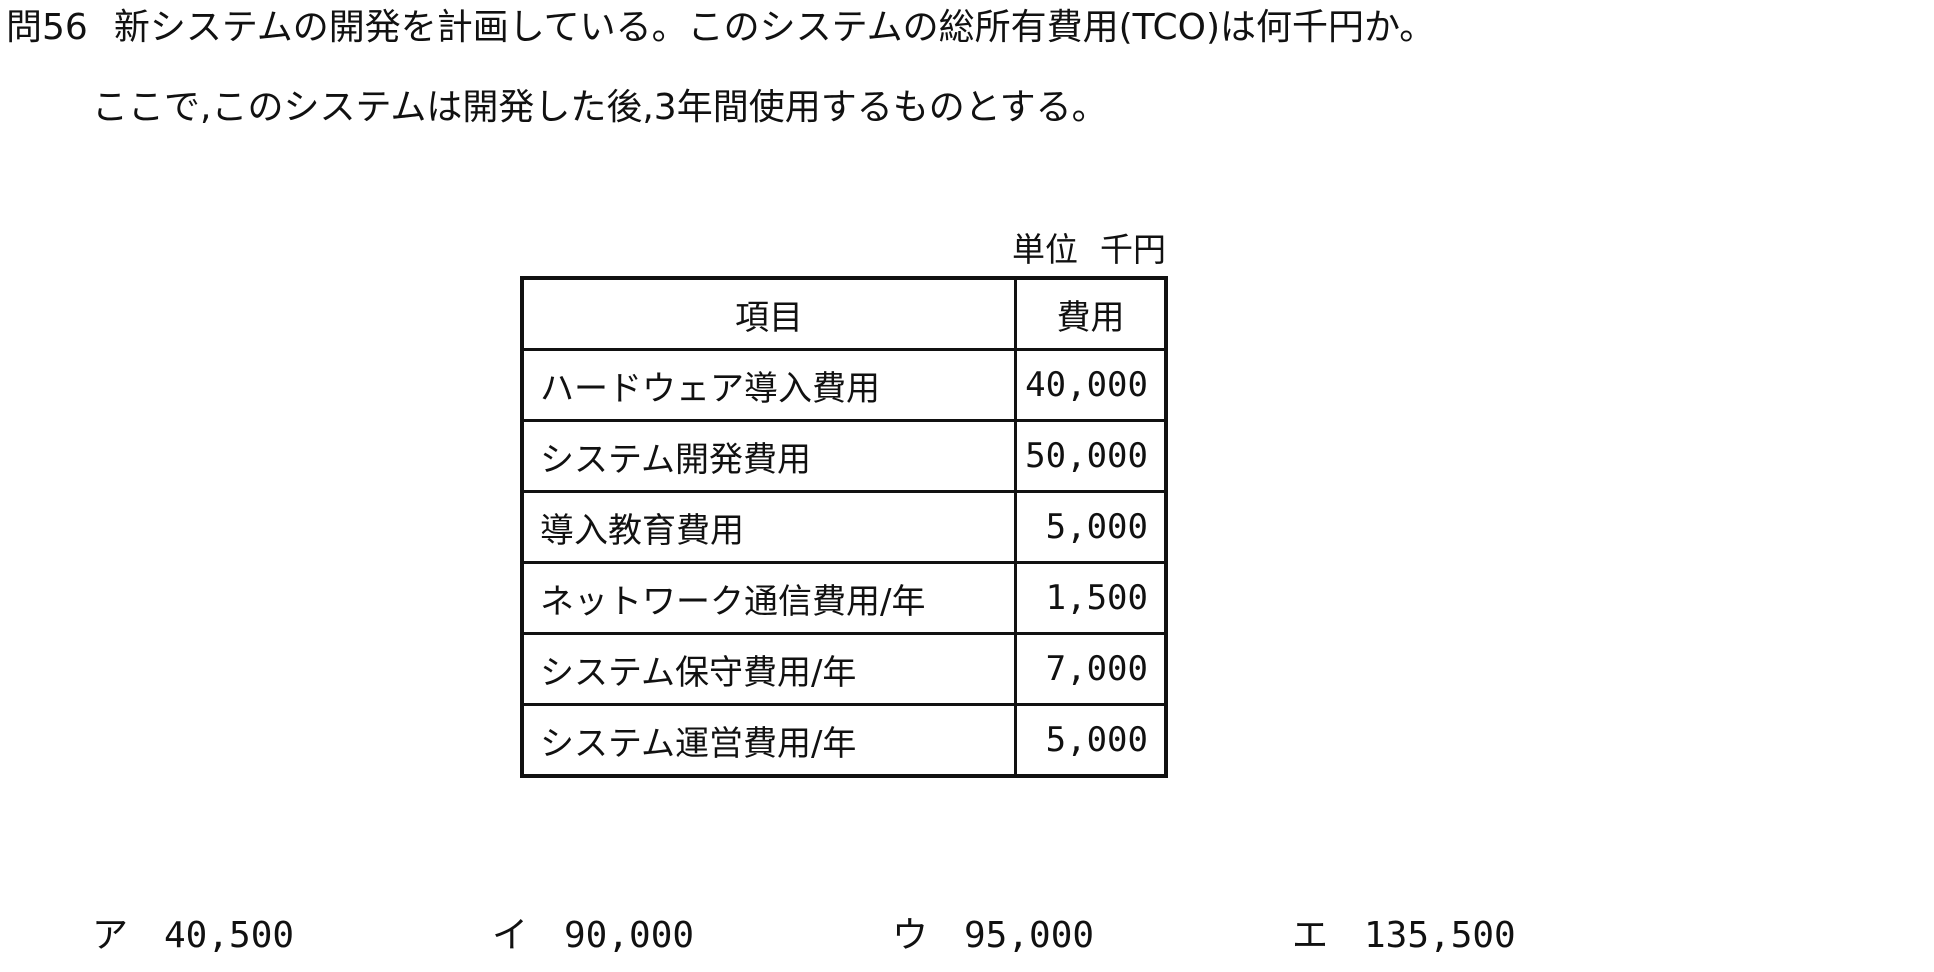 This screenshot has height=972, width=1934. What do you see at coordinates (774, 27) in the screenshot?
I see `question-text: 新システムの開発を計画している。このシステムの総所有費用(TCO)は何千円か。` at bounding box center [774, 27].